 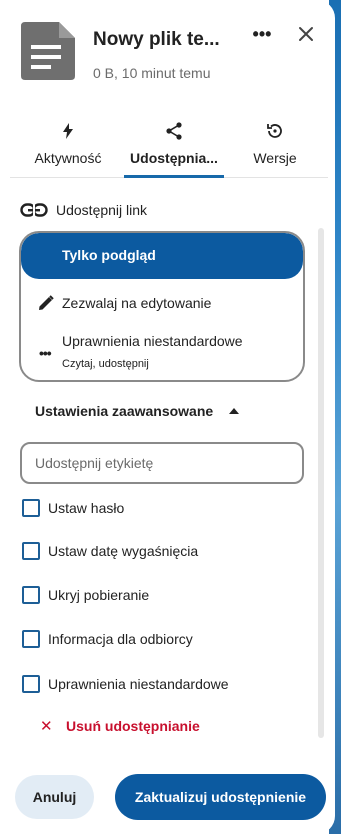 I want to click on checkbox-set-expiry: Ustaw datę wygaśnięcia, so click(x=110, y=551).